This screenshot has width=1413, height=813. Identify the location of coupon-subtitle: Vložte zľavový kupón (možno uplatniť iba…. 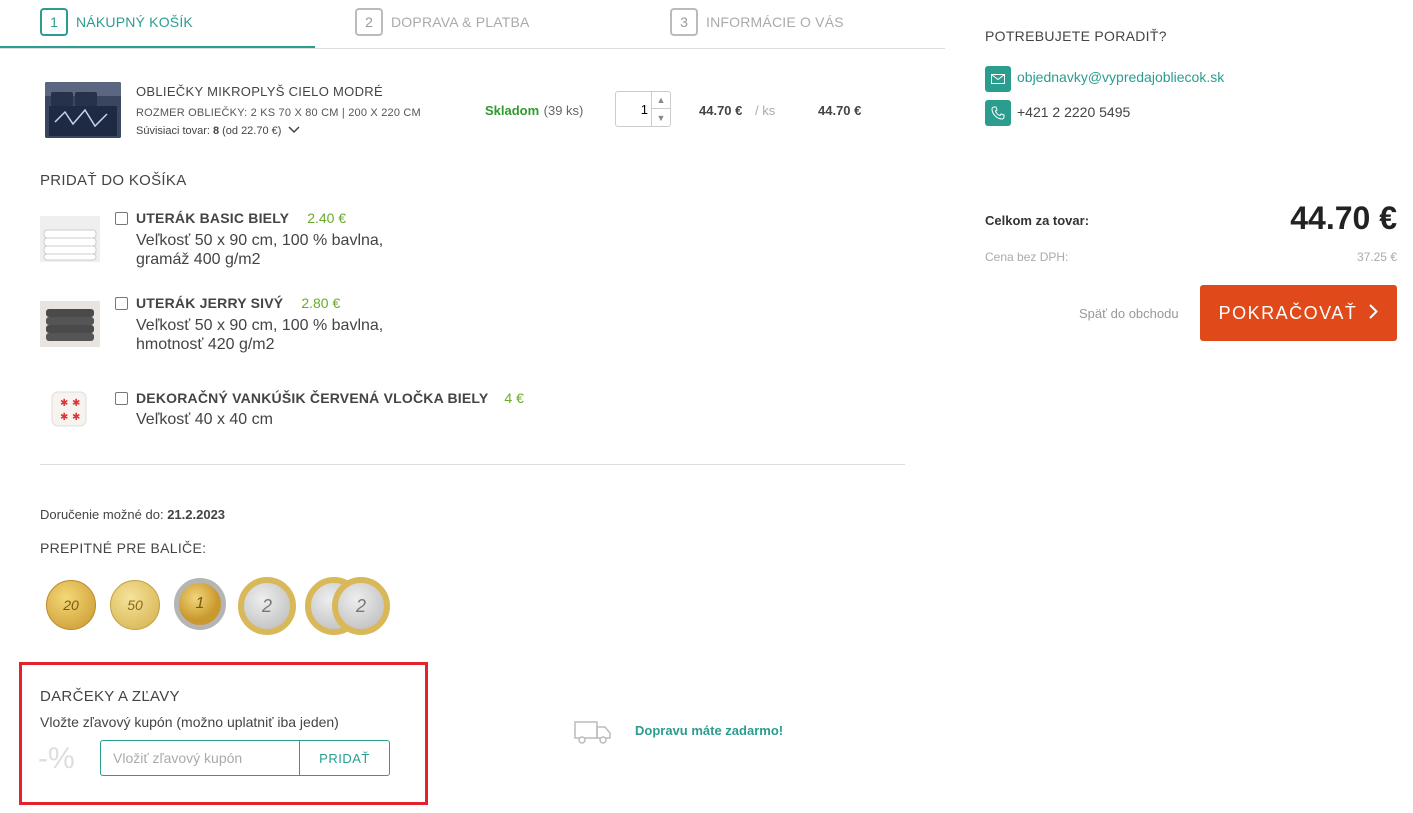
(189, 722).